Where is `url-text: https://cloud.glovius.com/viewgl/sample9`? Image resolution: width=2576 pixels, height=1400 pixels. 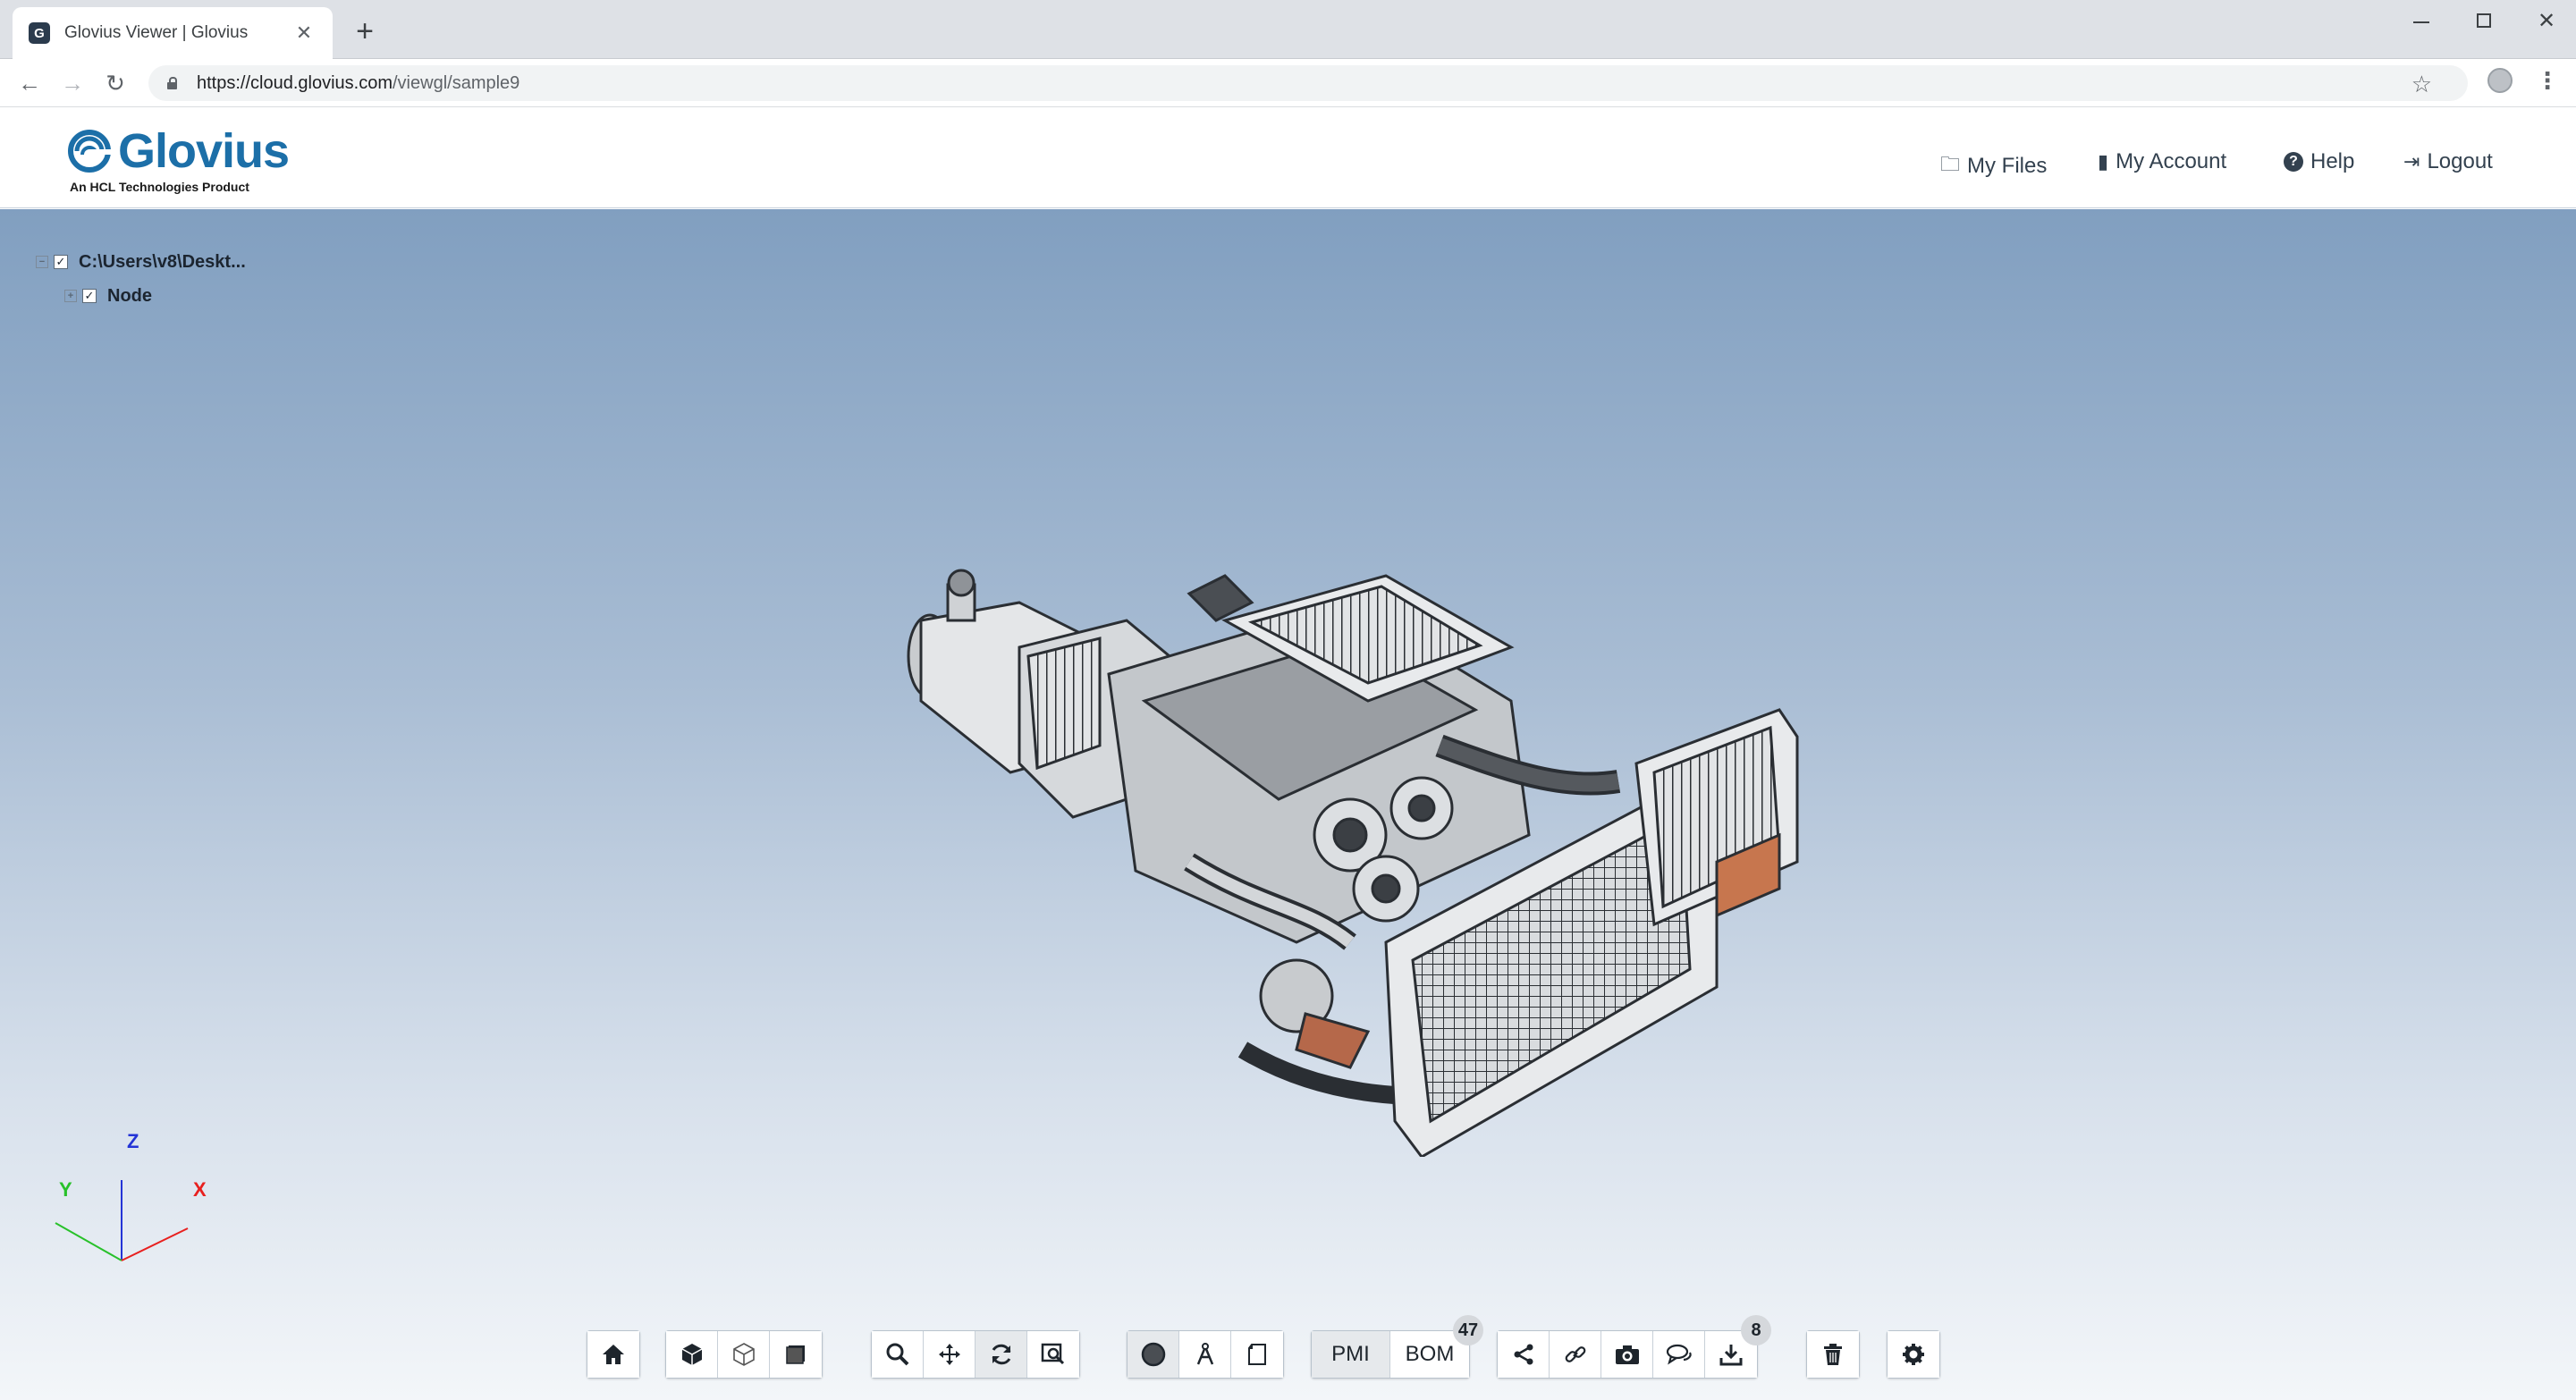 url-text: https://cloud.glovius.com/viewgl/sample9 is located at coordinates (358, 83).